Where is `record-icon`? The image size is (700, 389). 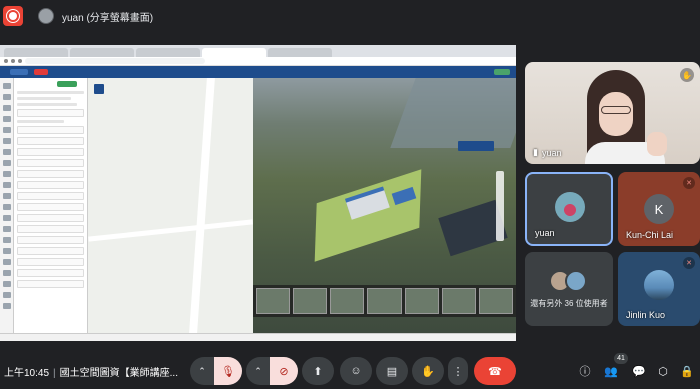 record-icon is located at coordinates (13, 16).